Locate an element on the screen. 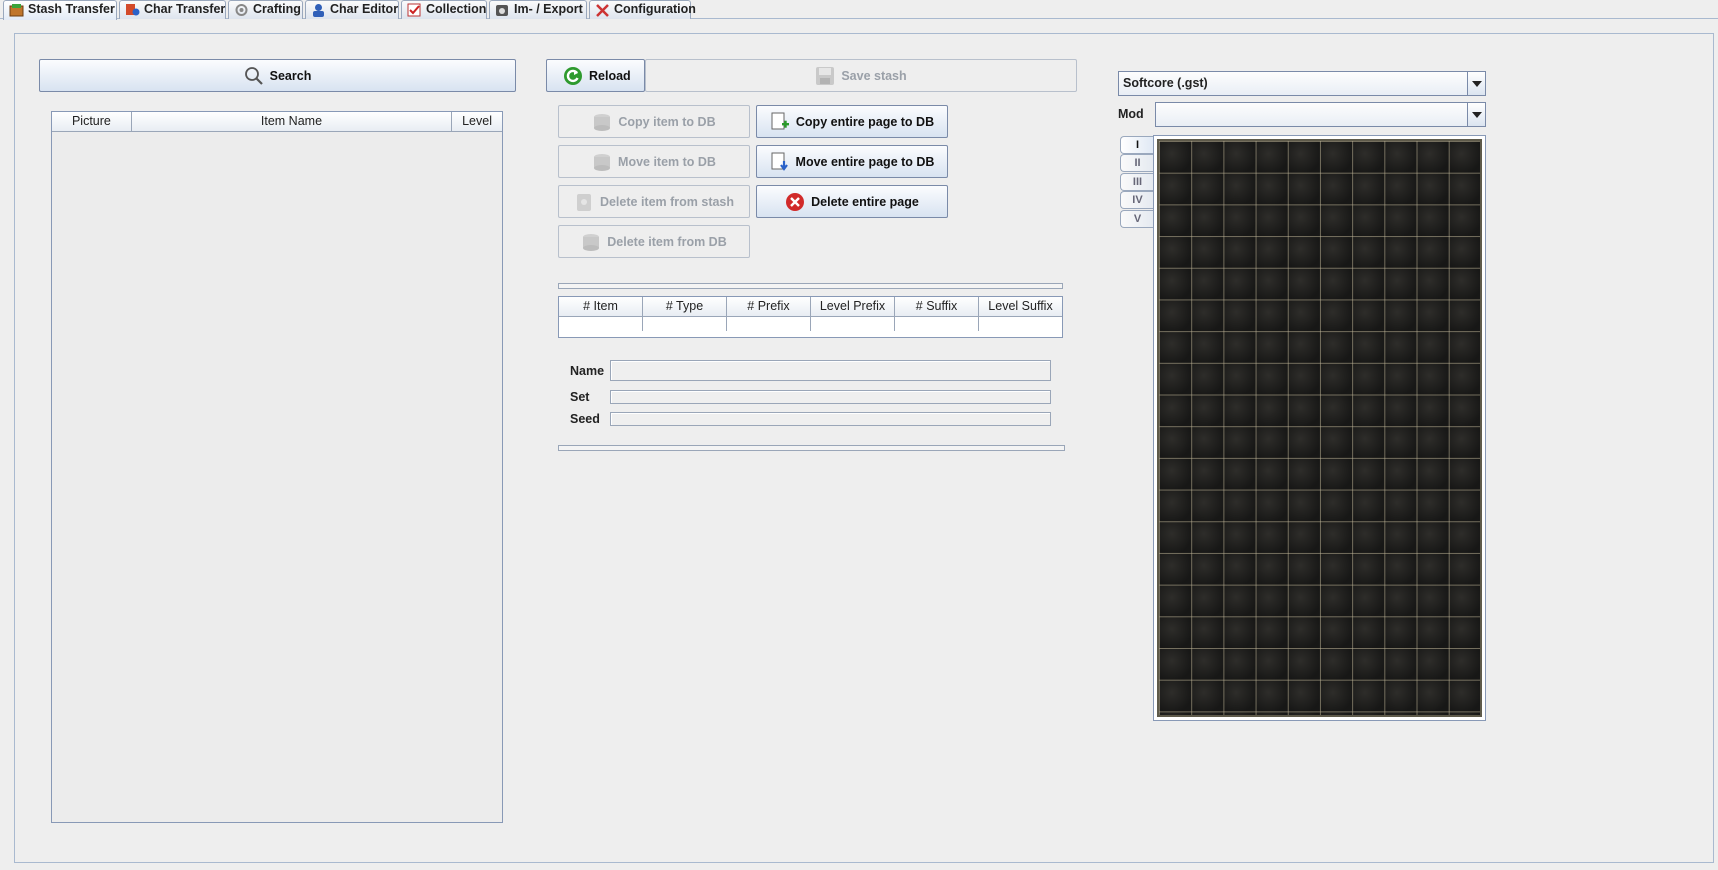 This screenshot has width=1718, height=870. name-field is located at coordinates (830, 370).